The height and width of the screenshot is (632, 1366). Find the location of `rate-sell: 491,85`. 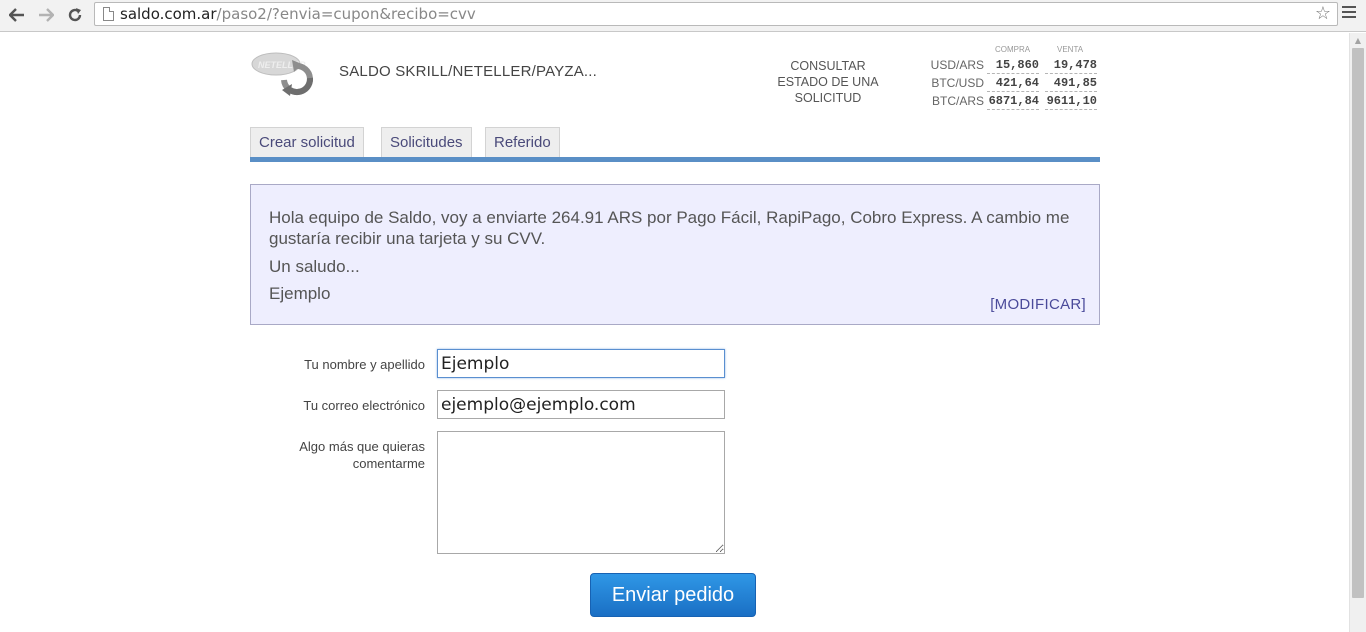

rate-sell: 491,85 is located at coordinates (1071, 84).